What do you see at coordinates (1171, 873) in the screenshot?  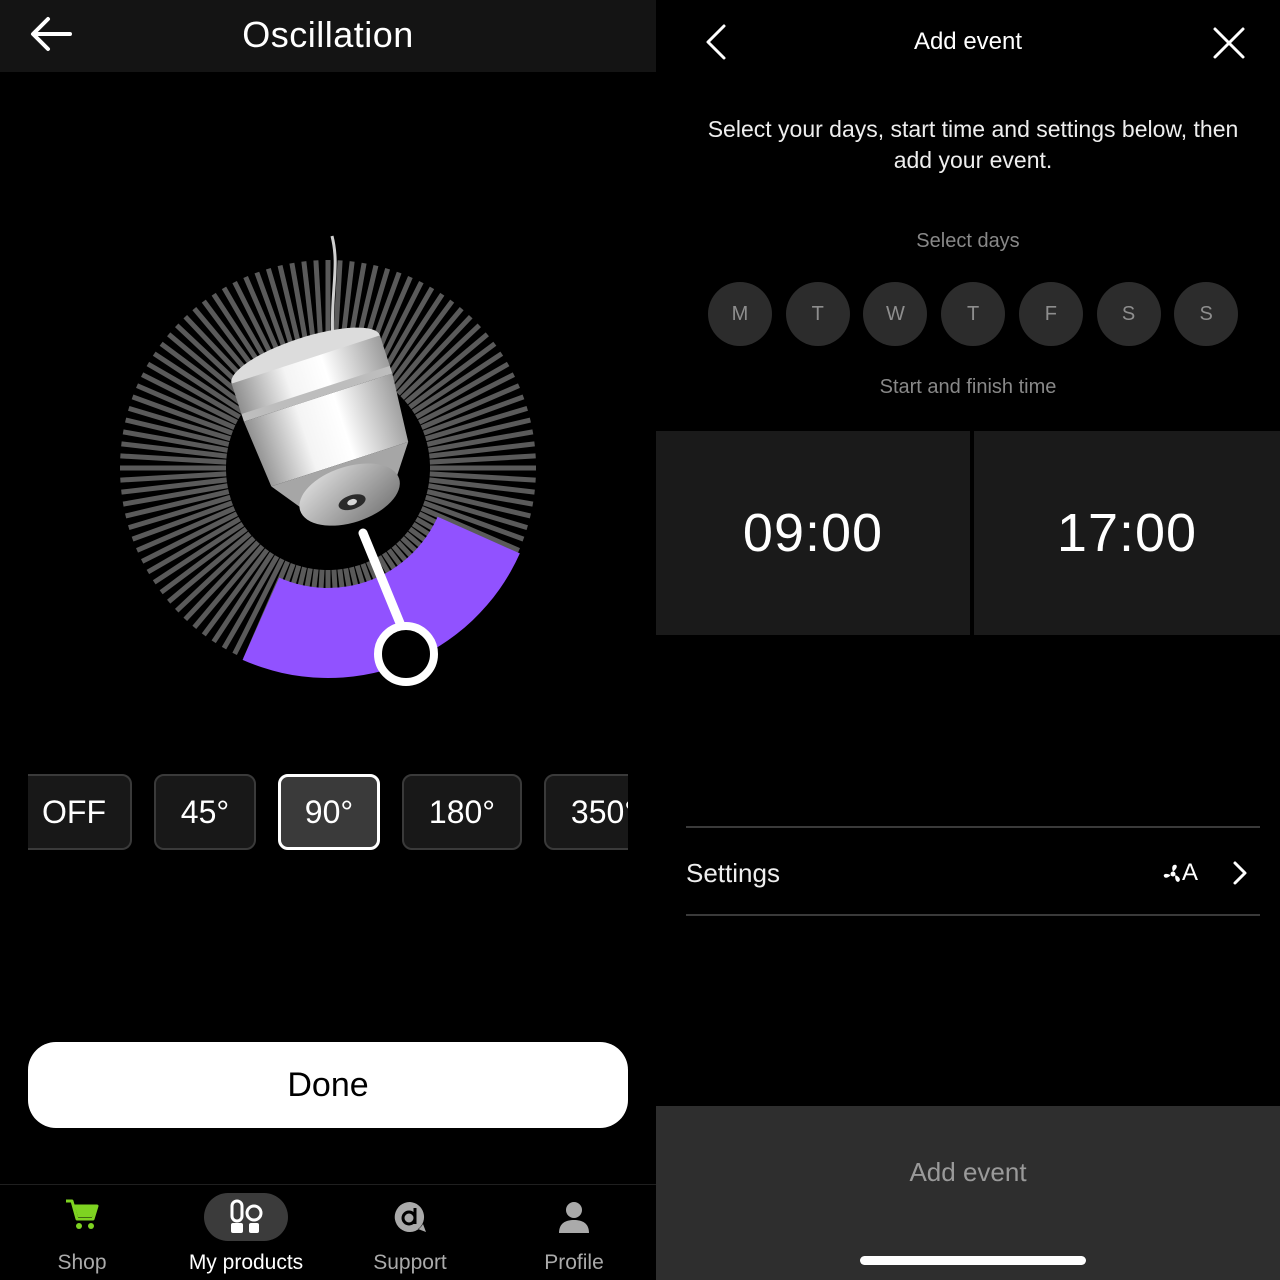 I see `fan-icon` at bounding box center [1171, 873].